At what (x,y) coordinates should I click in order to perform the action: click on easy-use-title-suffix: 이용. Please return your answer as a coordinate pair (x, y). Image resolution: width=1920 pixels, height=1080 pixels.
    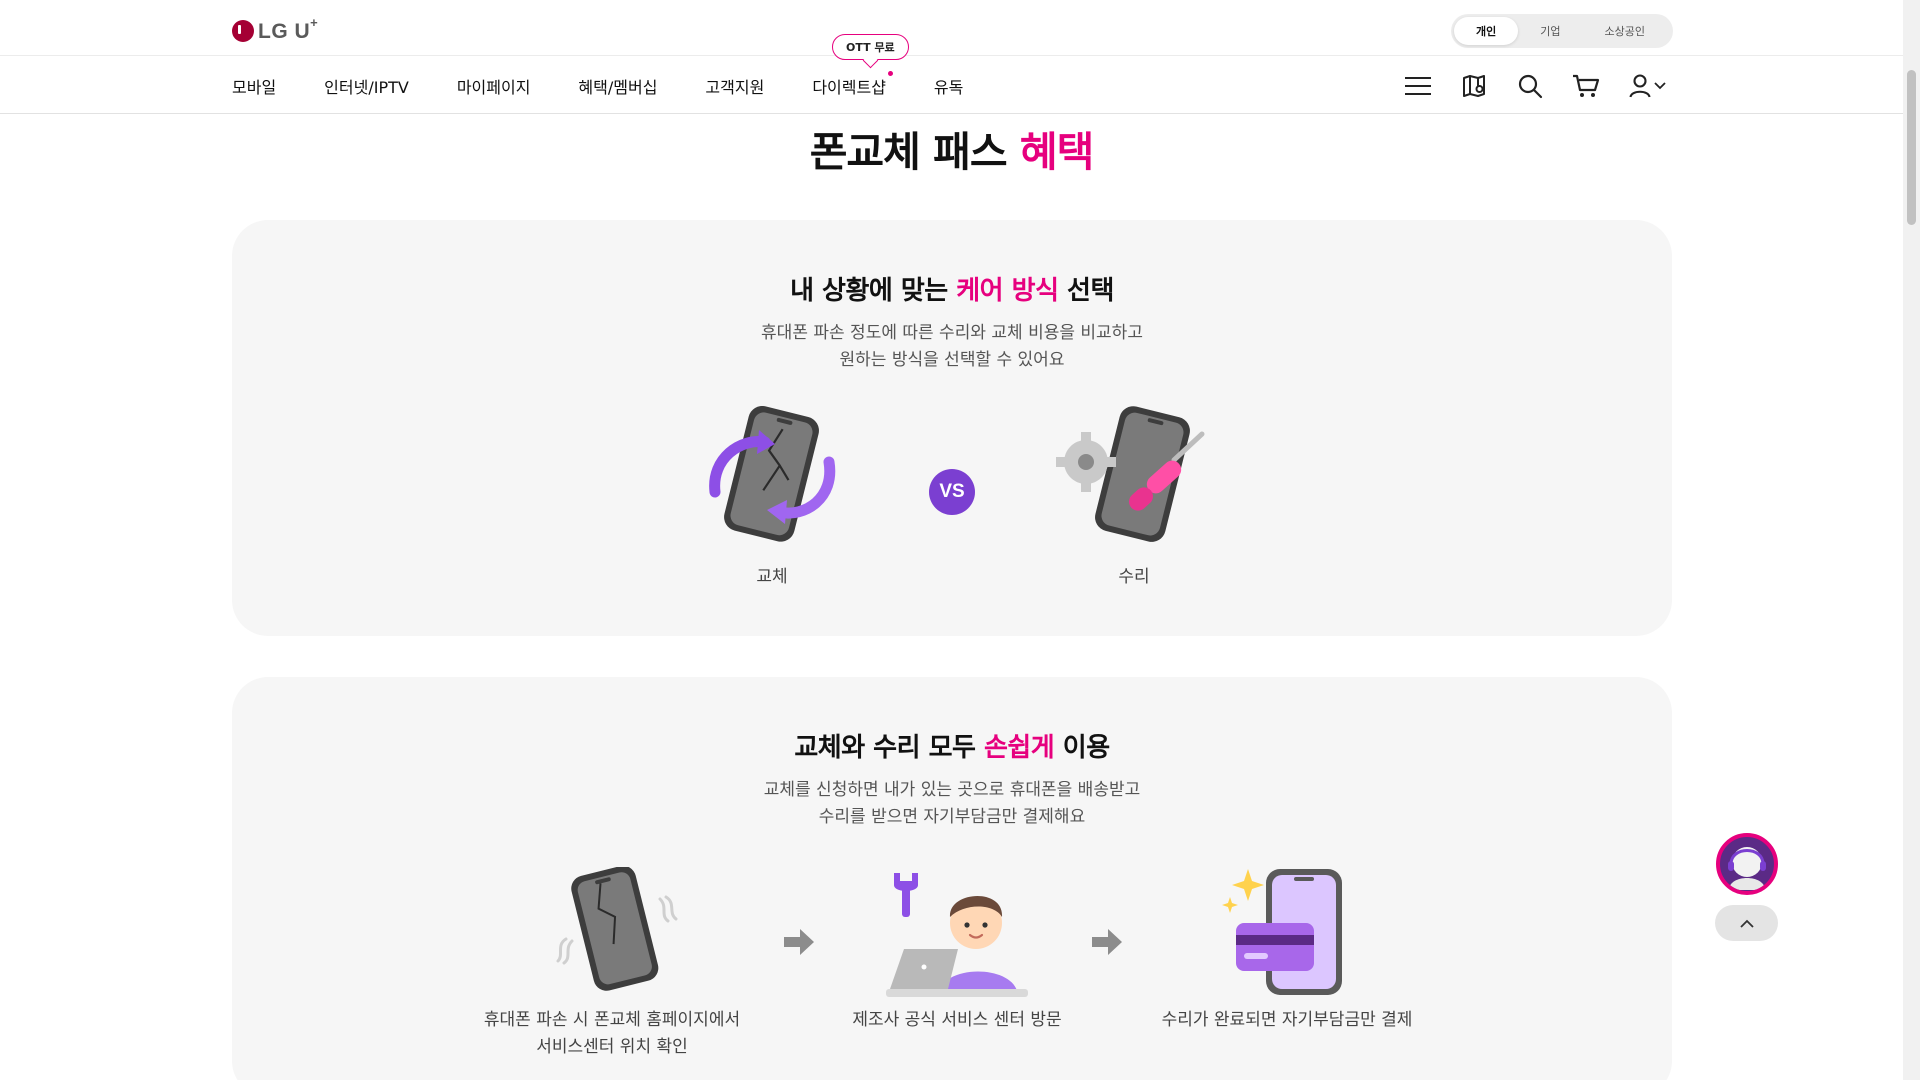
    Looking at the image, I should click on (1082, 748).